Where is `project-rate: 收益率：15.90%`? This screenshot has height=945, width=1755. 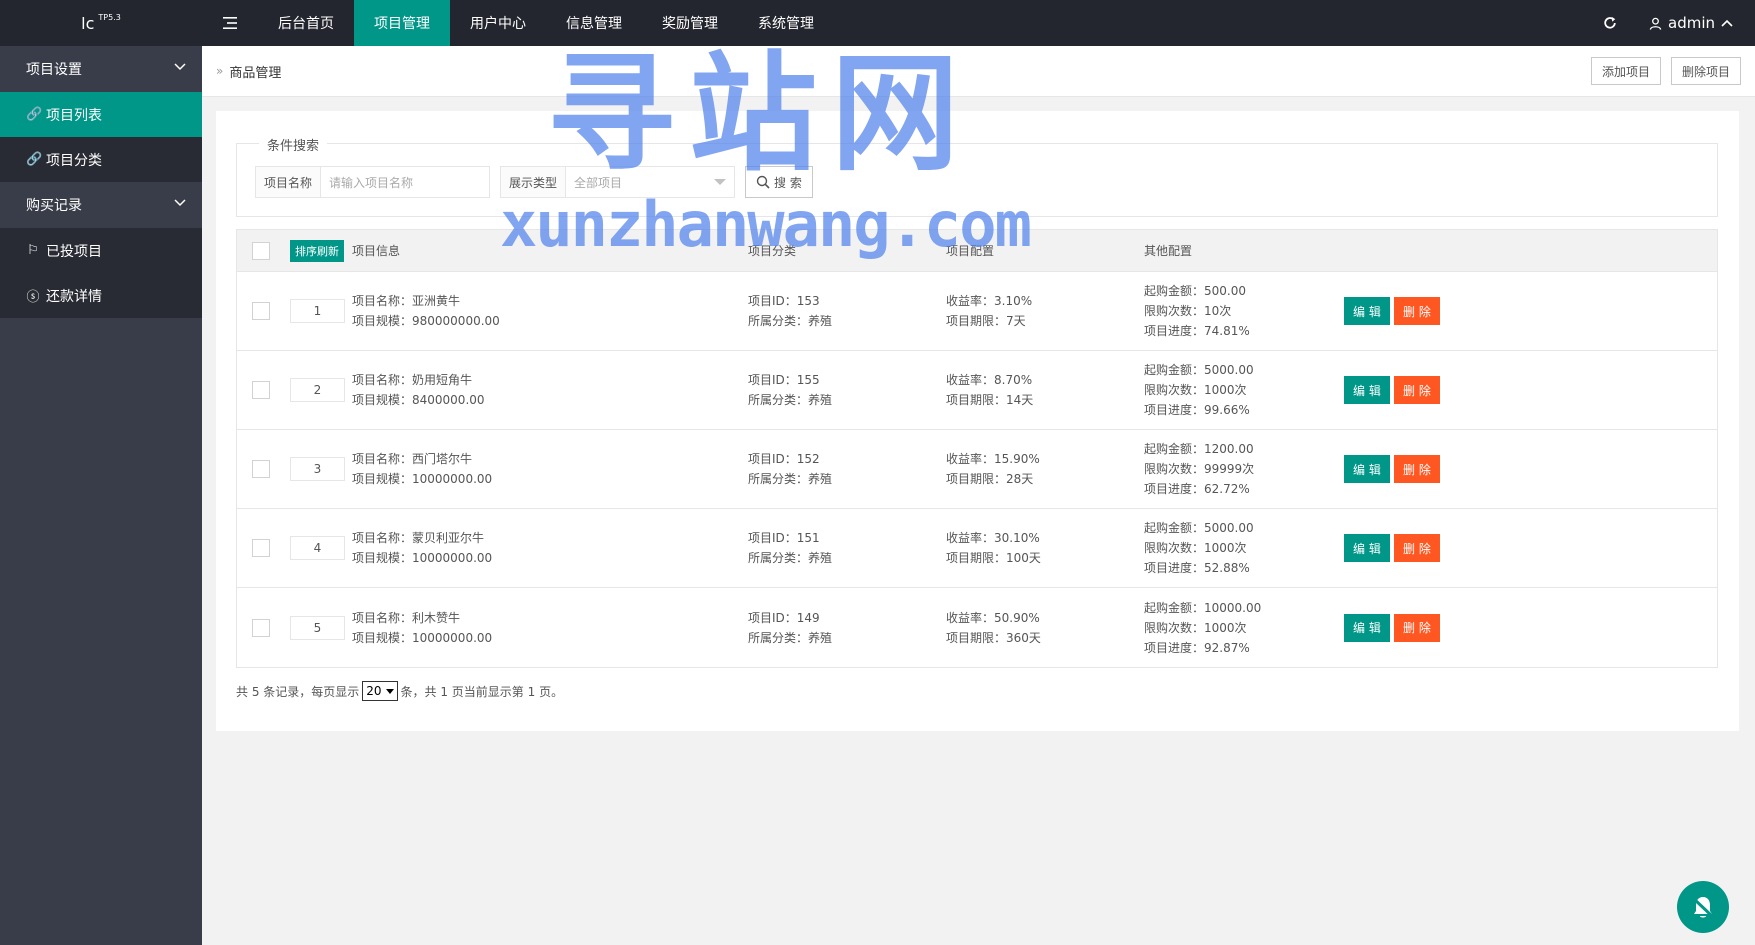
project-rate: 收益率：15.90% is located at coordinates (993, 459).